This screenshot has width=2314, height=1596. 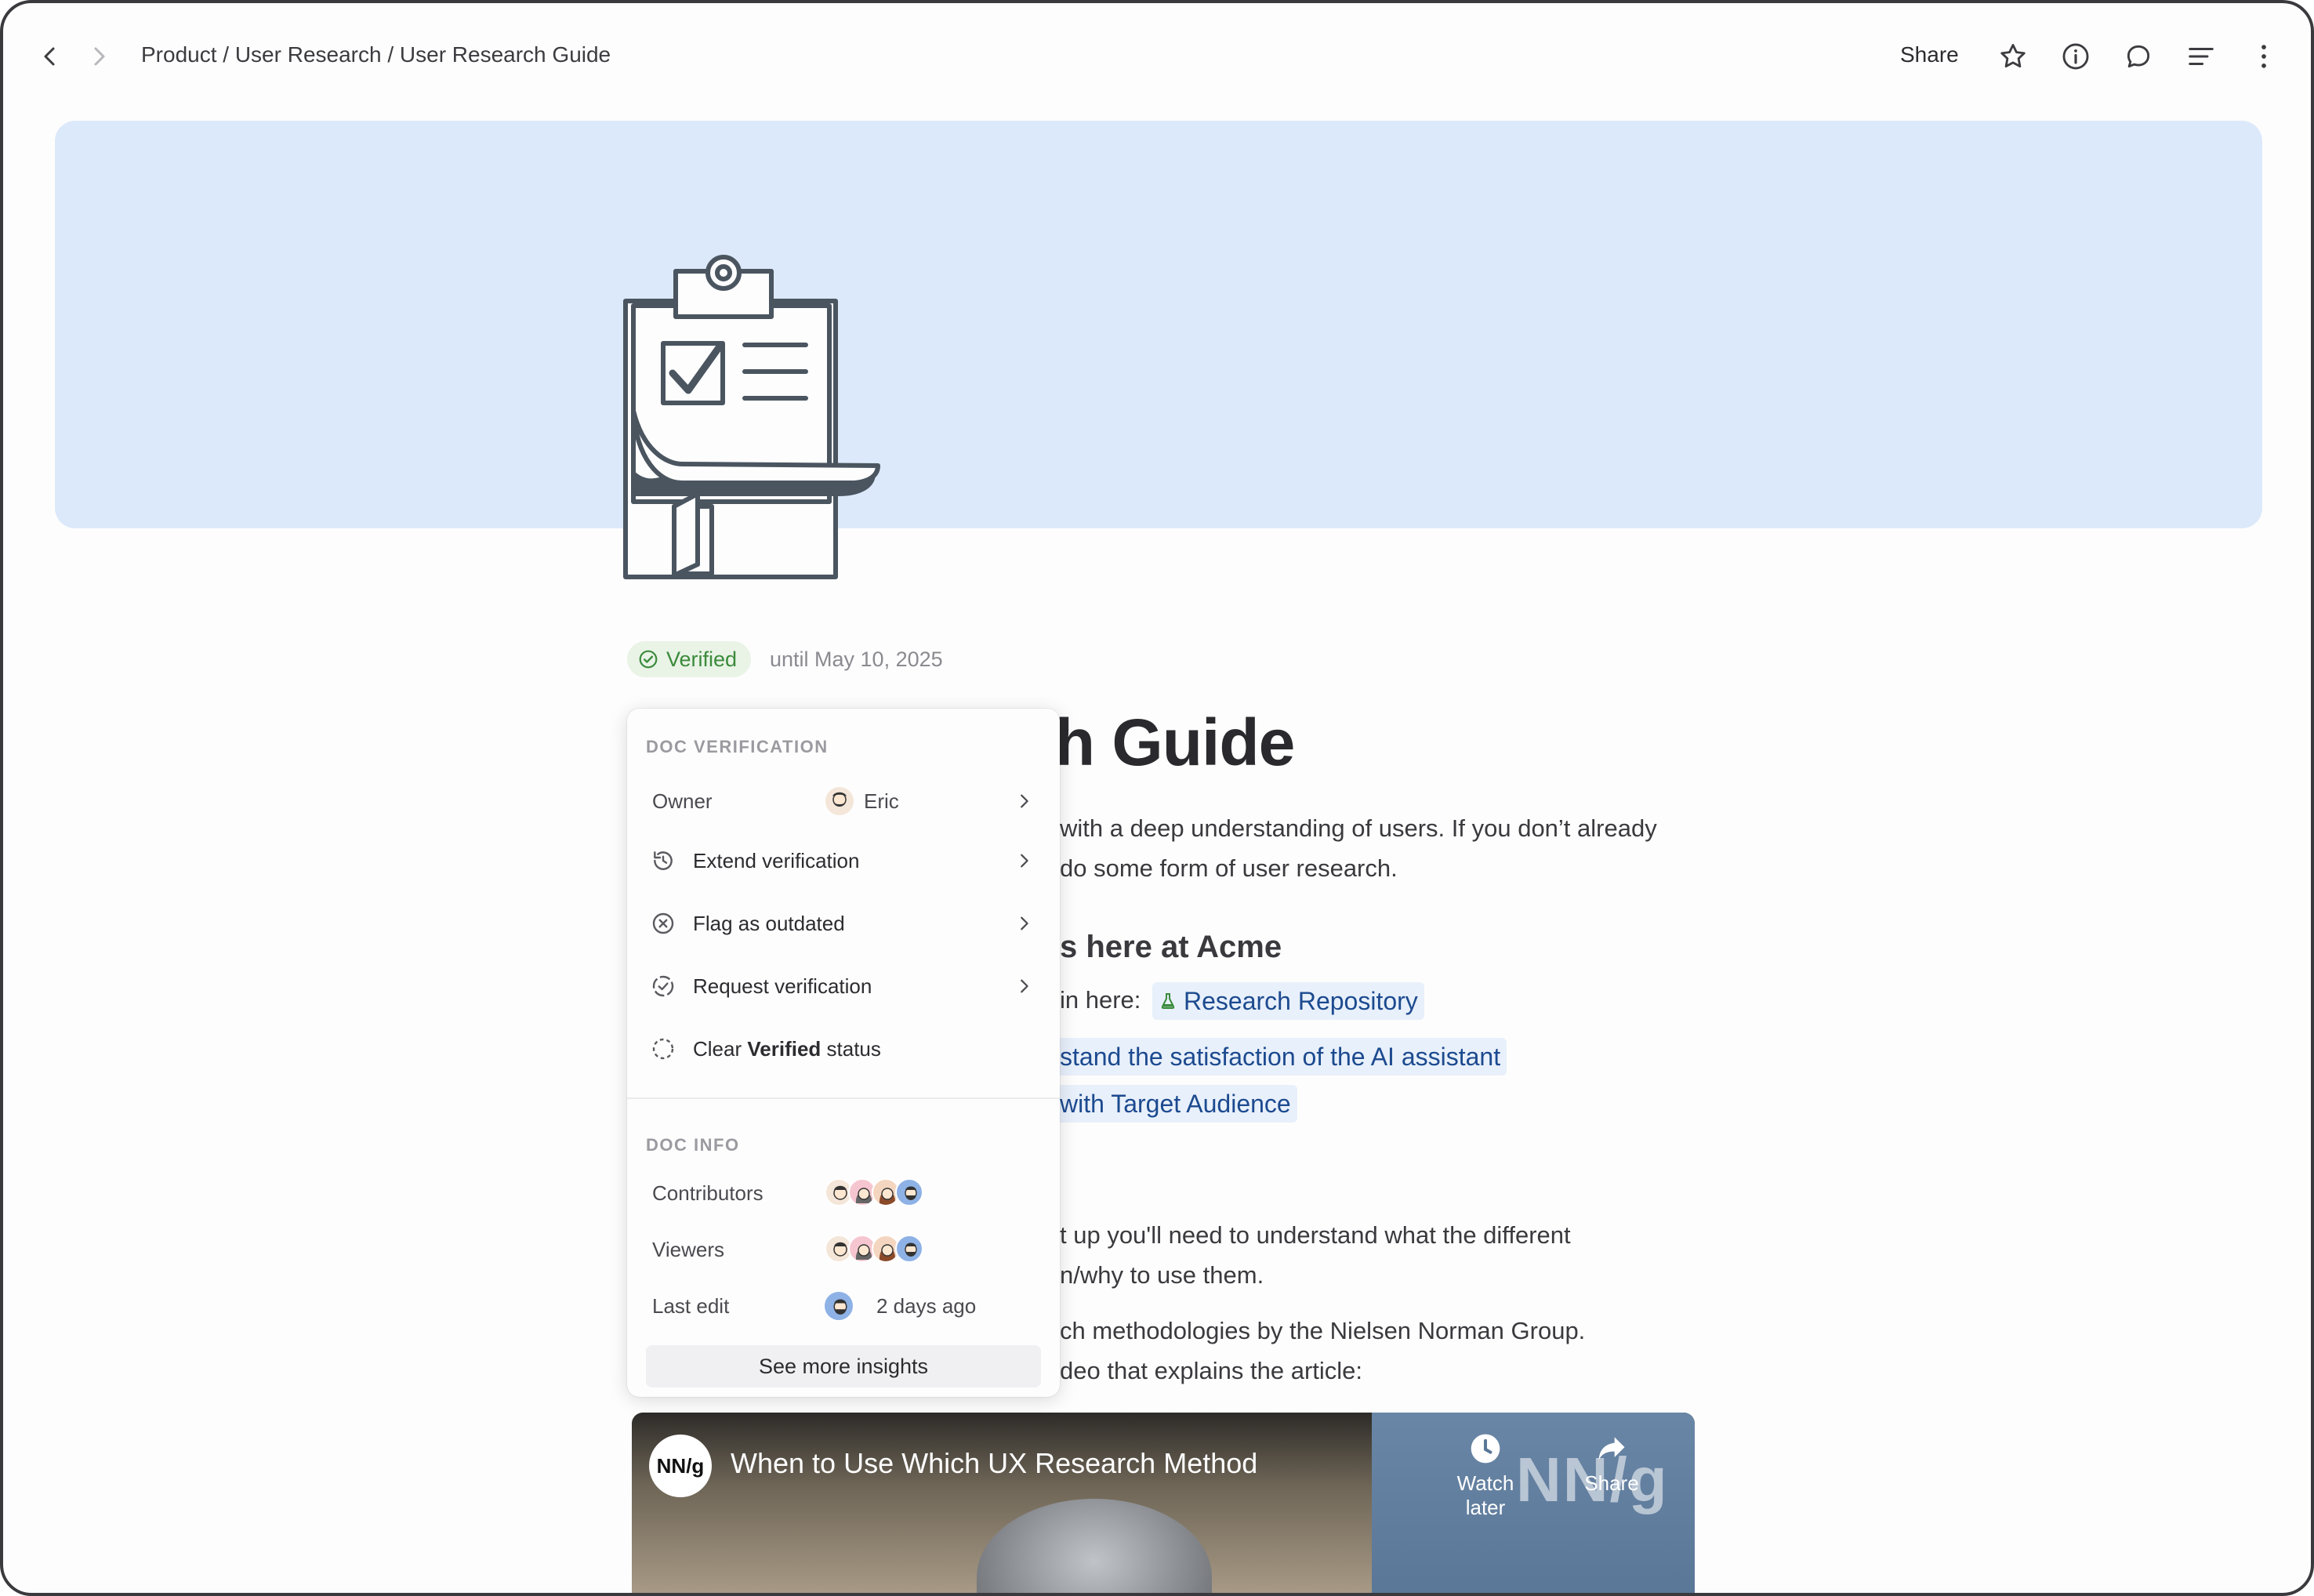 I want to click on owner-label: Owner, so click(x=682, y=801).